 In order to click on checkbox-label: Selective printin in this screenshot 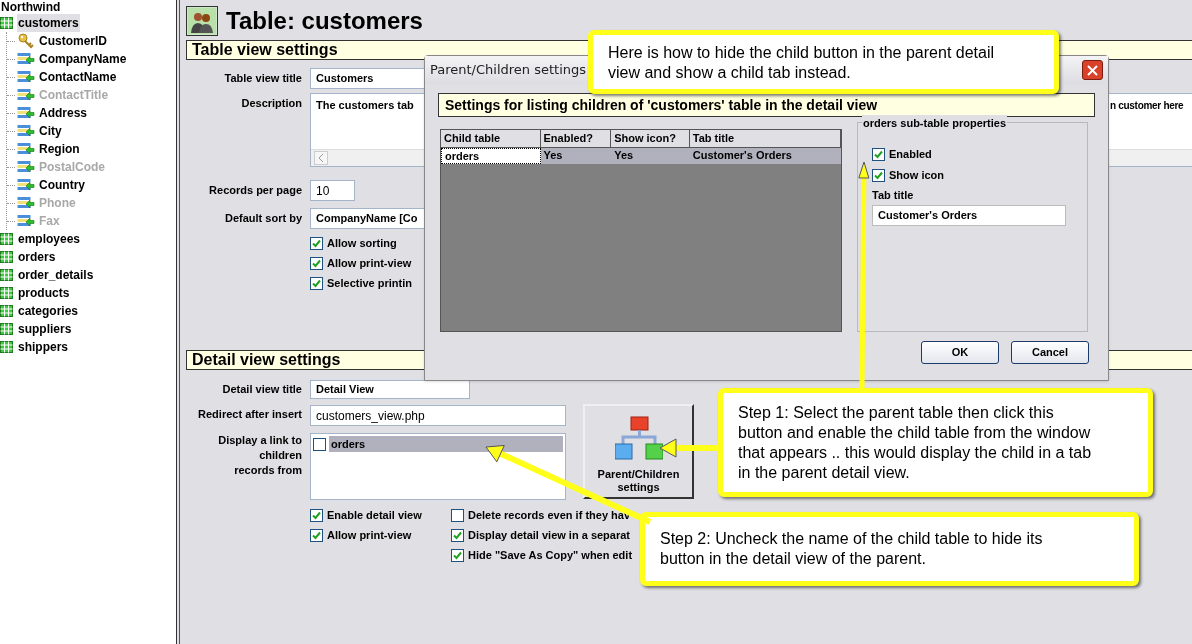, I will do `click(369, 283)`.